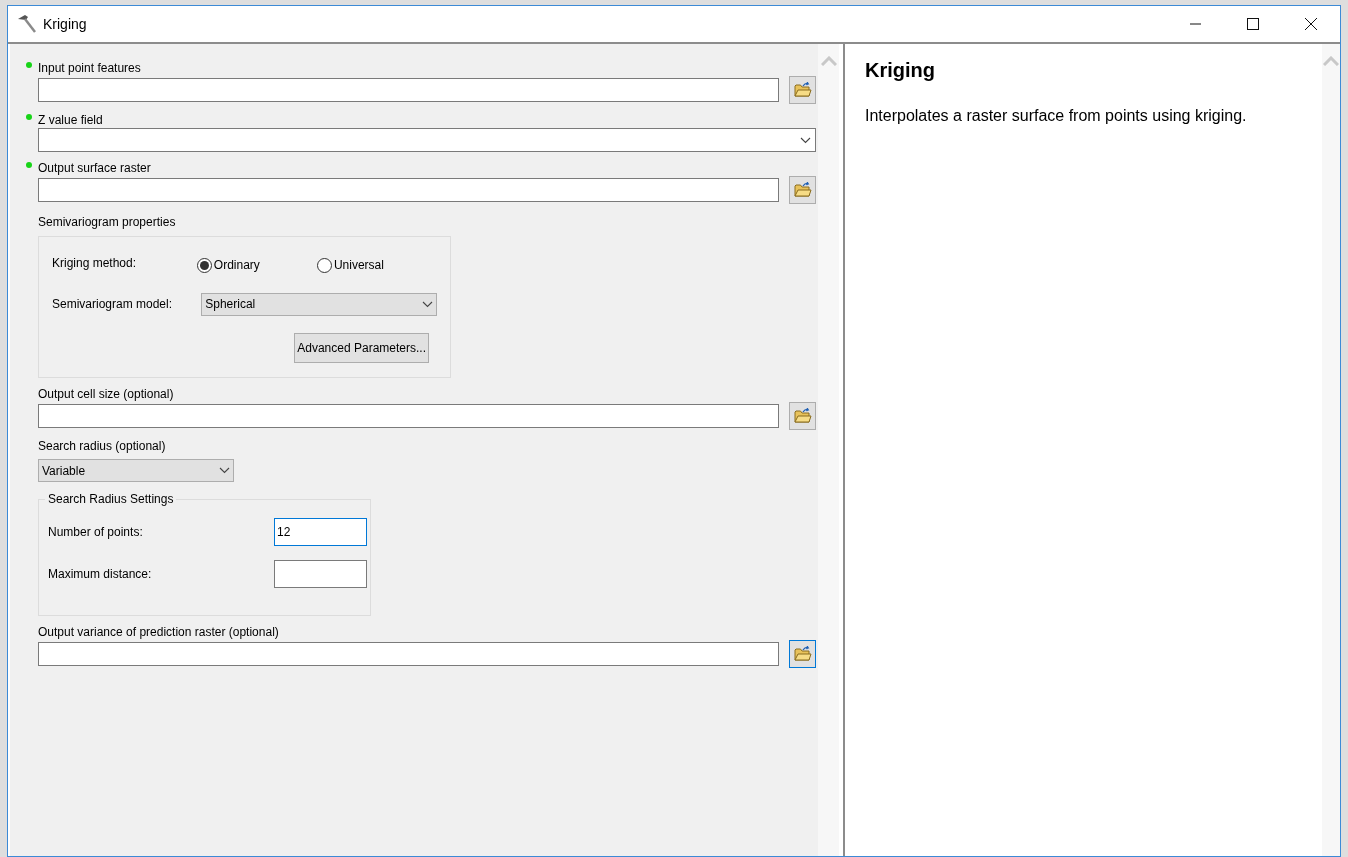 The height and width of the screenshot is (857, 1348). What do you see at coordinates (427, 140) in the screenshot?
I see `dropdown-field` at bounding box center [427, 140].